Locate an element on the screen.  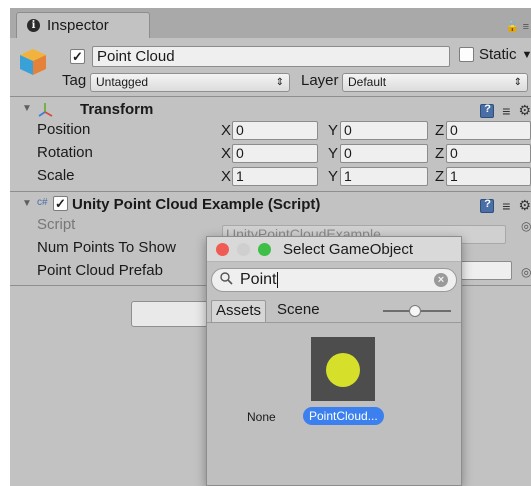
search-icon is located at coordinates (226, 278).